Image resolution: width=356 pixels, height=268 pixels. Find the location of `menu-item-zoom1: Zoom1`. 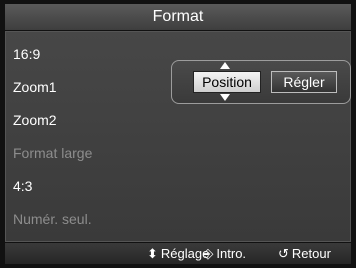

menu-item-zoom1: Zoom1 is located at coordinates (35, 87).